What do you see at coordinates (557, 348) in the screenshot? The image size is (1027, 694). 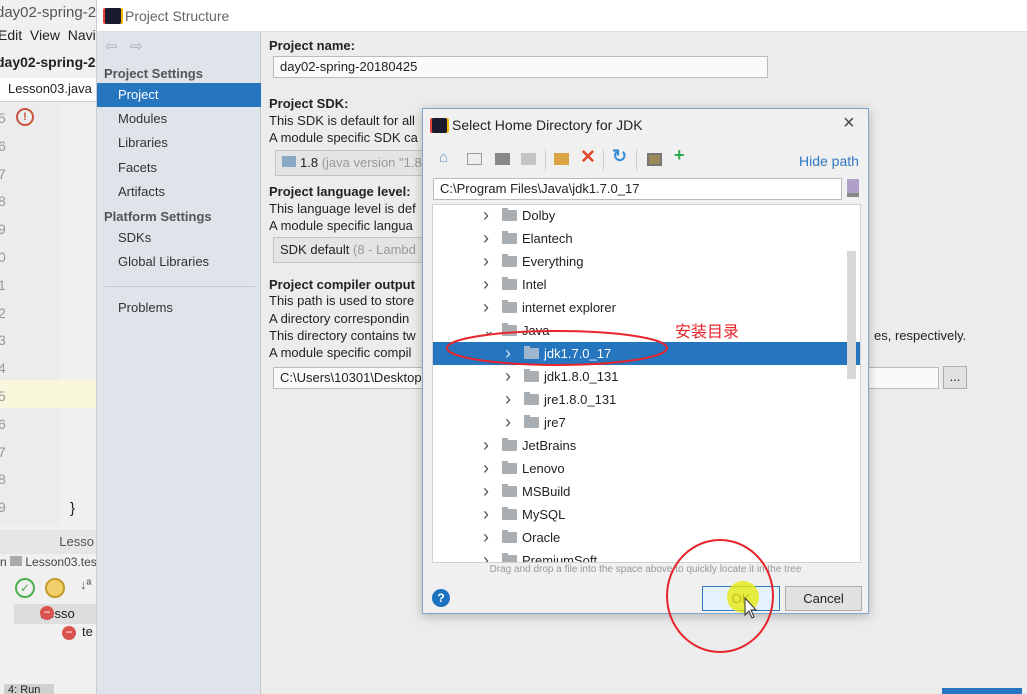 I see `annotation-ellipse-jdk` at bounding box center [557, 348].